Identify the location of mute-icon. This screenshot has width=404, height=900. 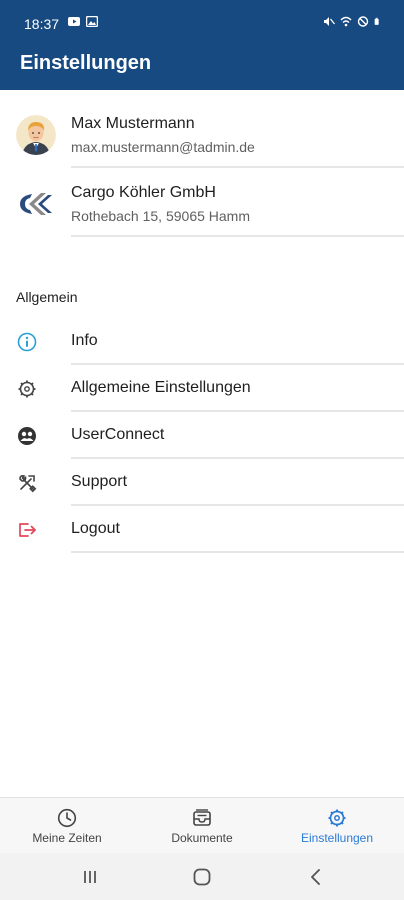
(329, 21).